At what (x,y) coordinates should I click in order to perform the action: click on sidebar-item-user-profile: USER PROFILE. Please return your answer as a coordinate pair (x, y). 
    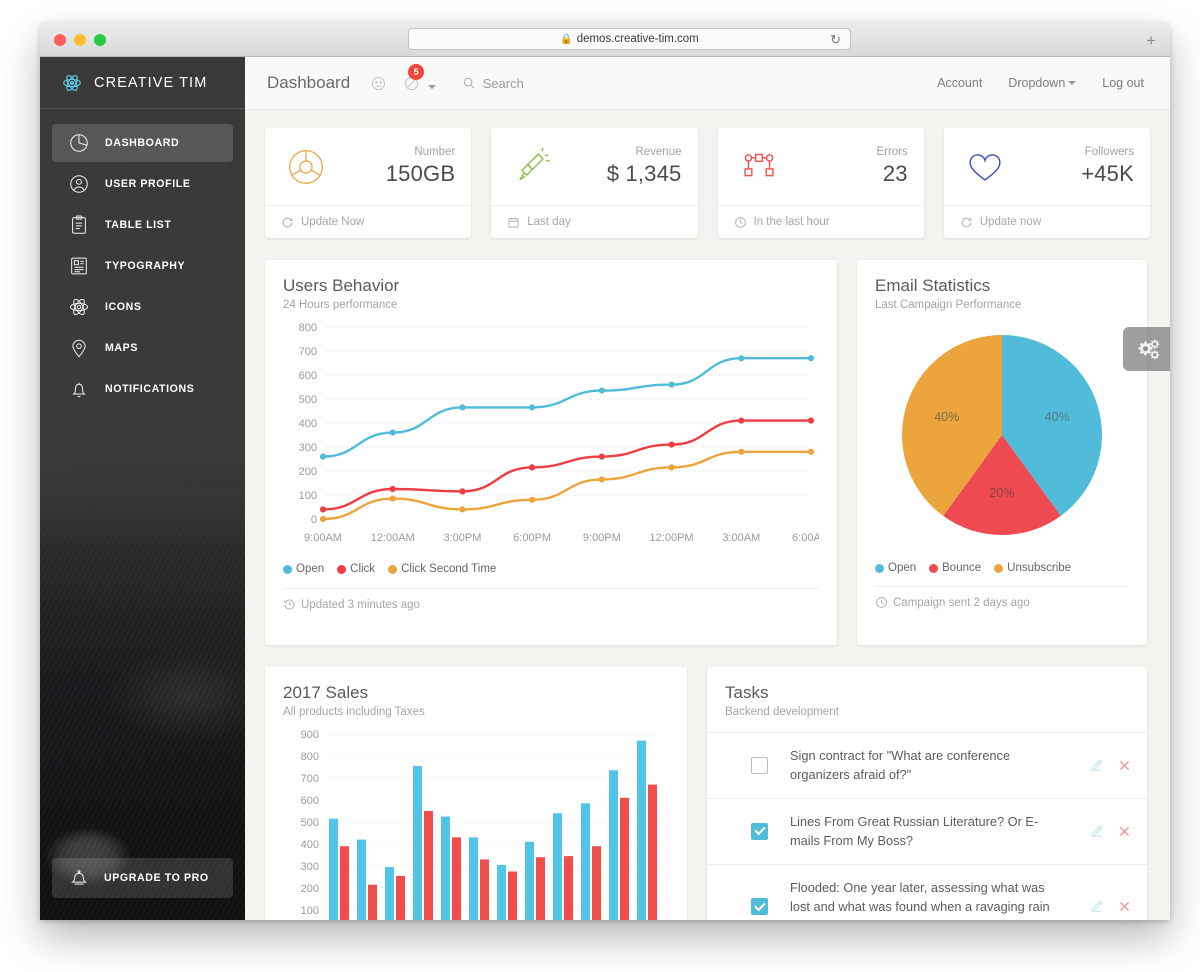
    Looking at the image, I should click on (142, 184).